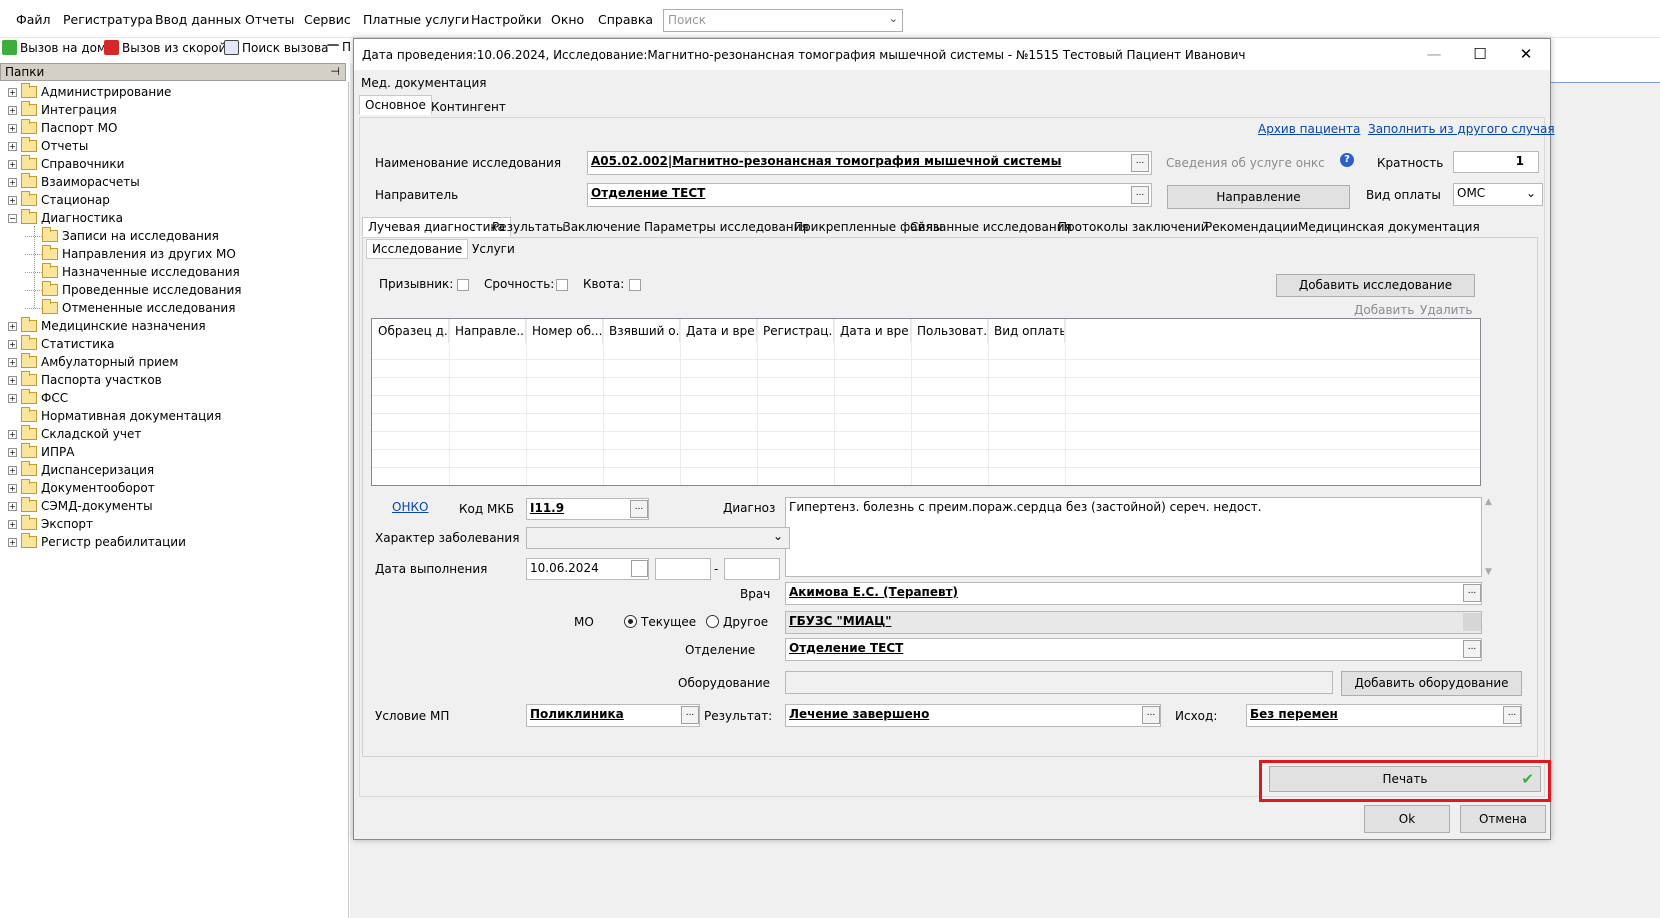 The image size is (1660, 918). What do you see at coordinates (130, 308) in the screenshot?
I see `tree-item: Отмененные исследования` at bounding box center [130, 308].